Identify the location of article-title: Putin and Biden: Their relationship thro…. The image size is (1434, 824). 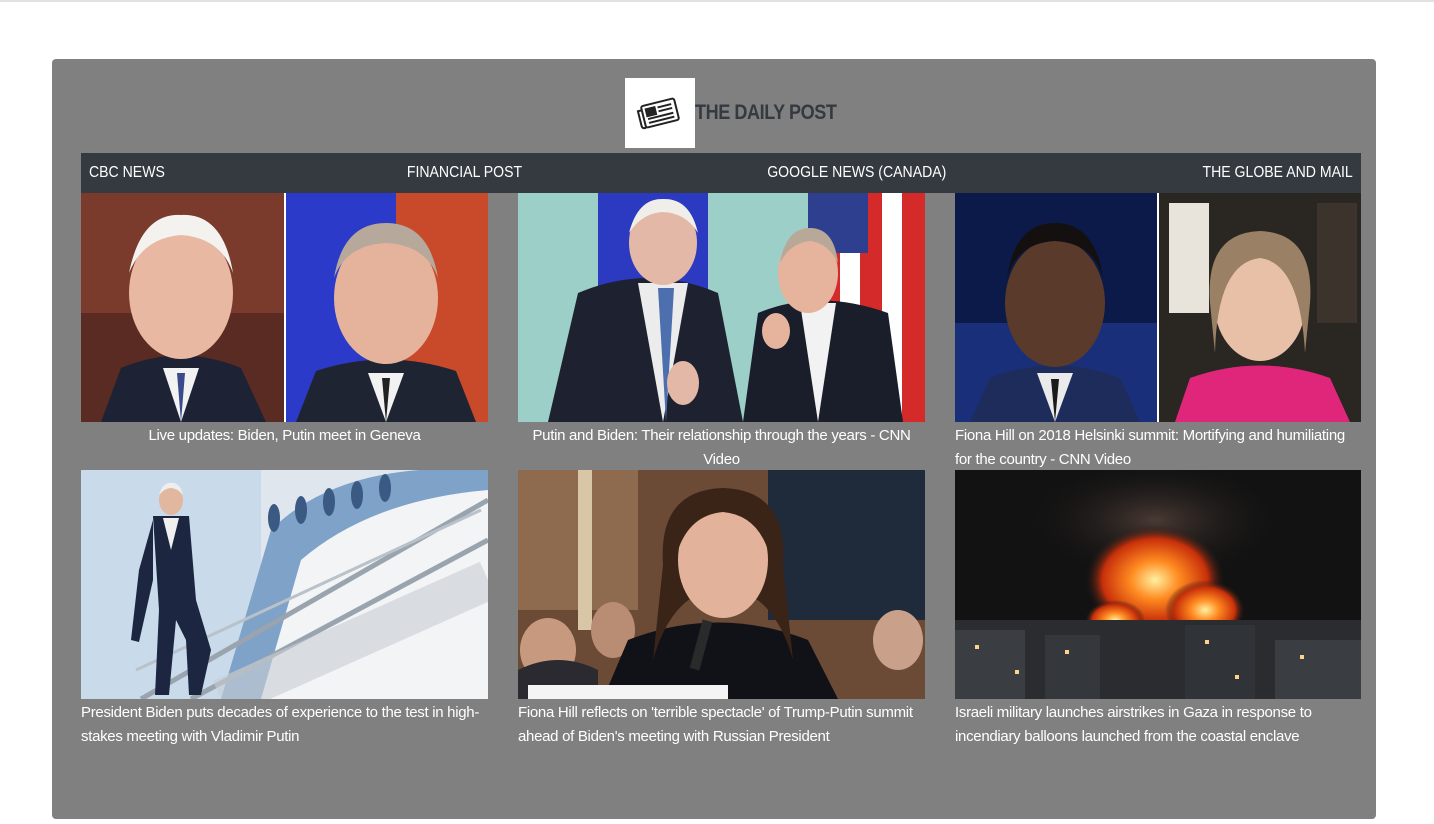
(721, 448).